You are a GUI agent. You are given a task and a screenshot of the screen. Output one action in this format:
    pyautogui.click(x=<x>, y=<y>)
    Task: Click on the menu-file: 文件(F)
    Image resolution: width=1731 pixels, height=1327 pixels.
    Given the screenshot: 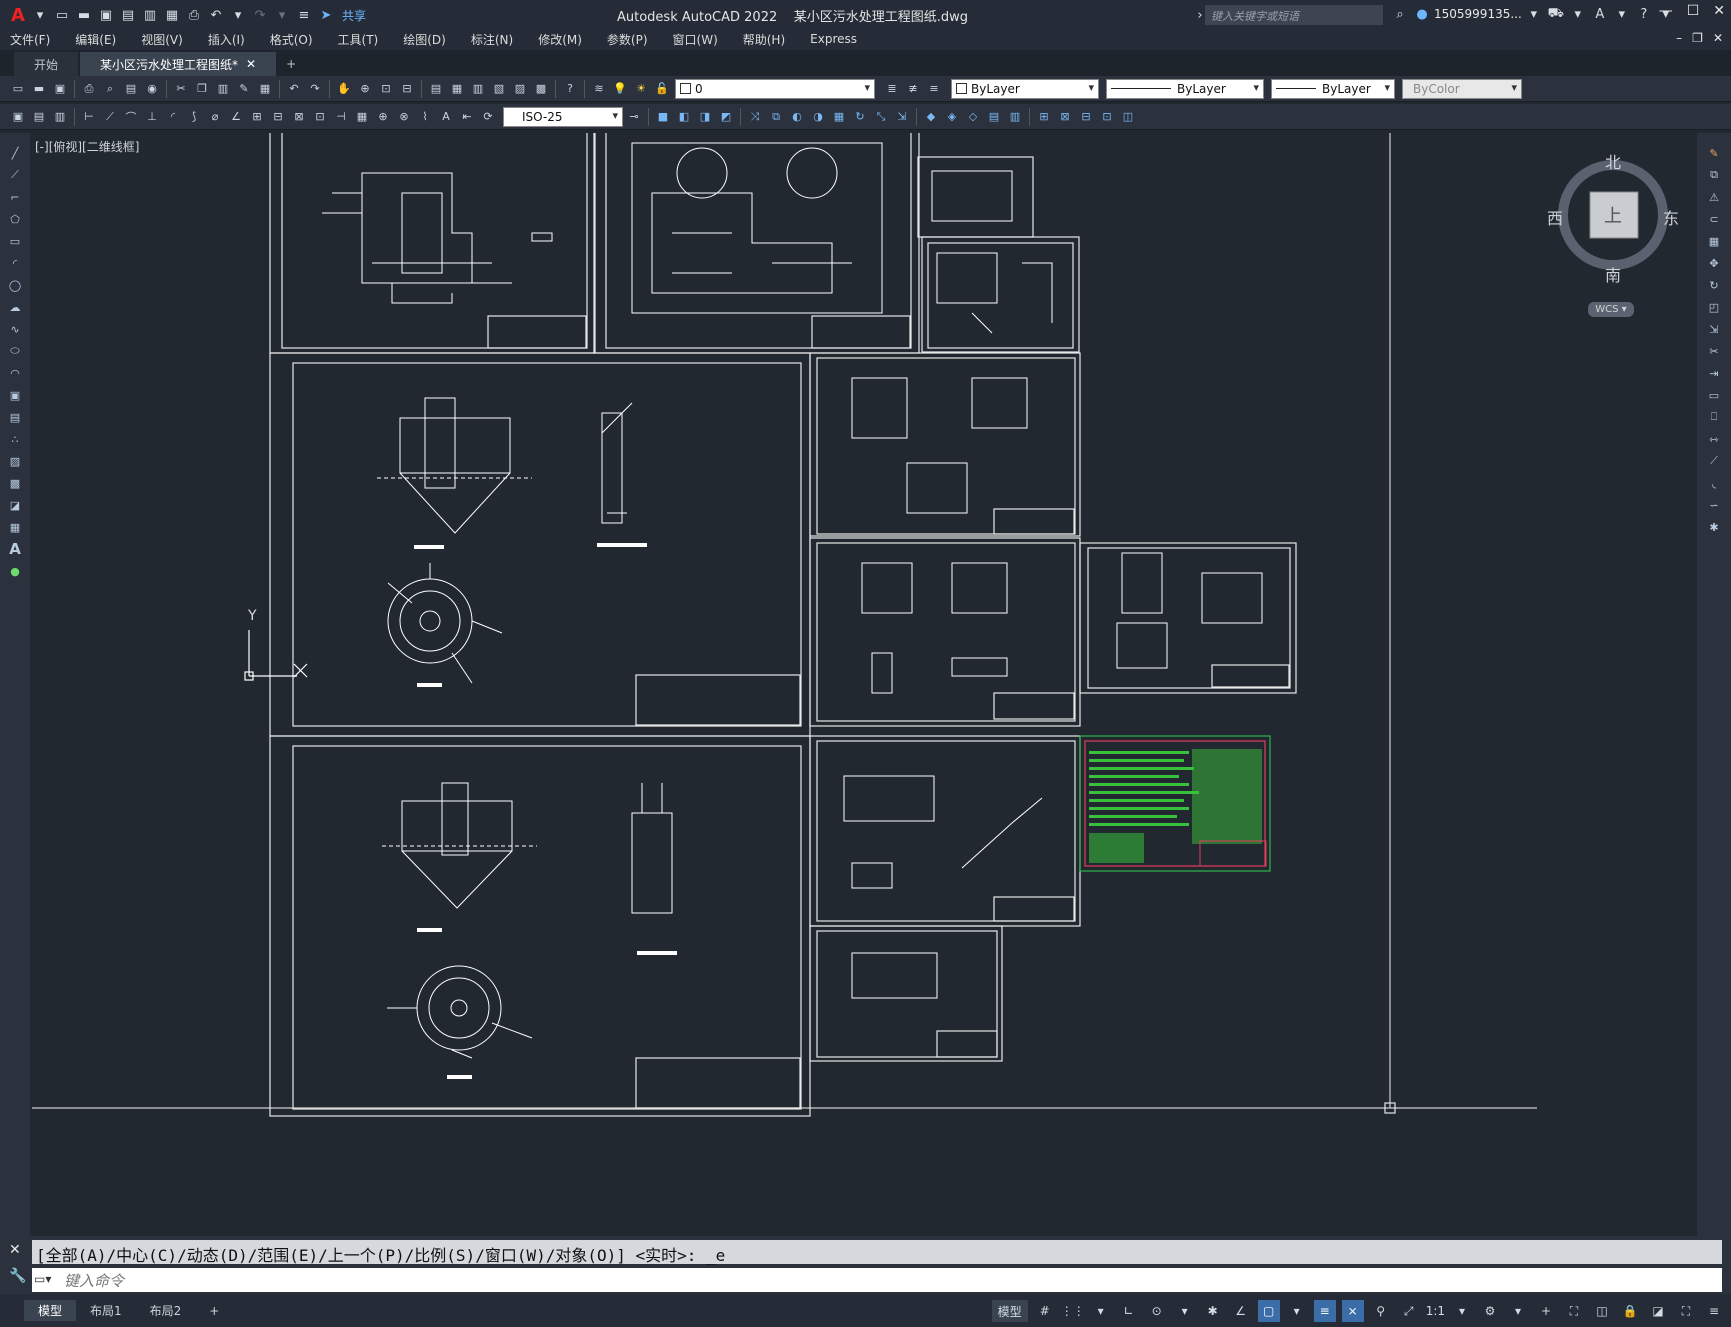 What is the action you would take?
    pyautogui.click(x=30, y=39)
    